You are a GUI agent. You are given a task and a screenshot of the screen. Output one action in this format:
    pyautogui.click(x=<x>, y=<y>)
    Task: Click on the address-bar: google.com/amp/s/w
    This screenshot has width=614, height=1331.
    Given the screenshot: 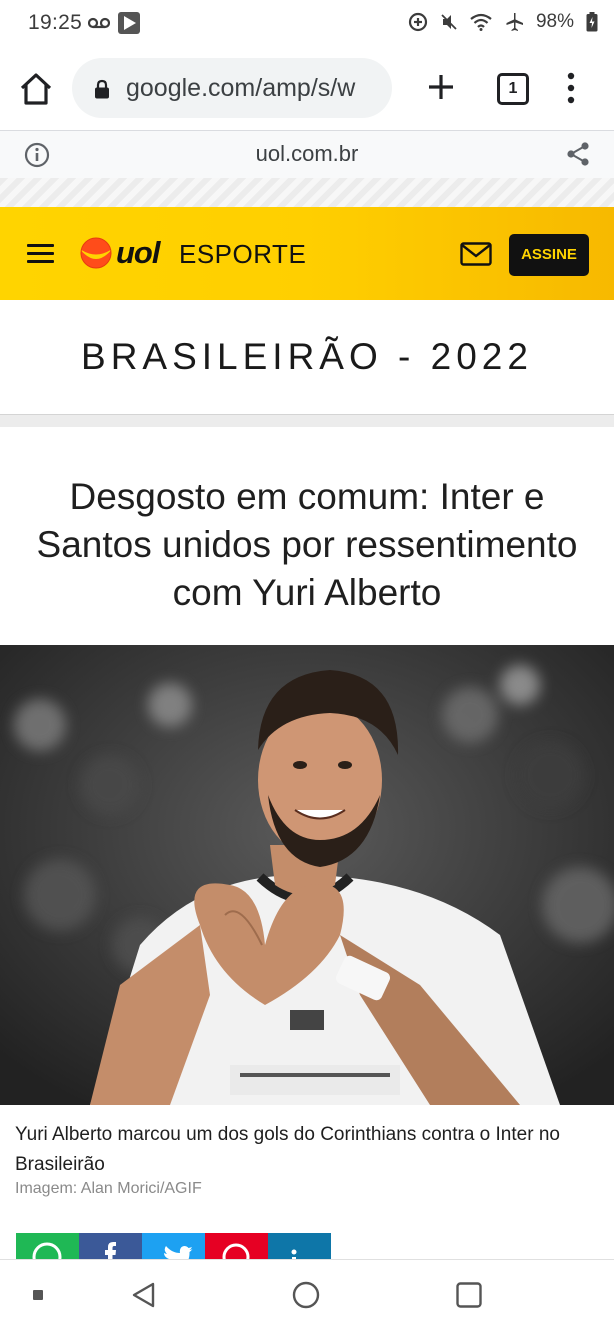 What is the action you would take?
    pyautogui.click(x=232, y=88)
    